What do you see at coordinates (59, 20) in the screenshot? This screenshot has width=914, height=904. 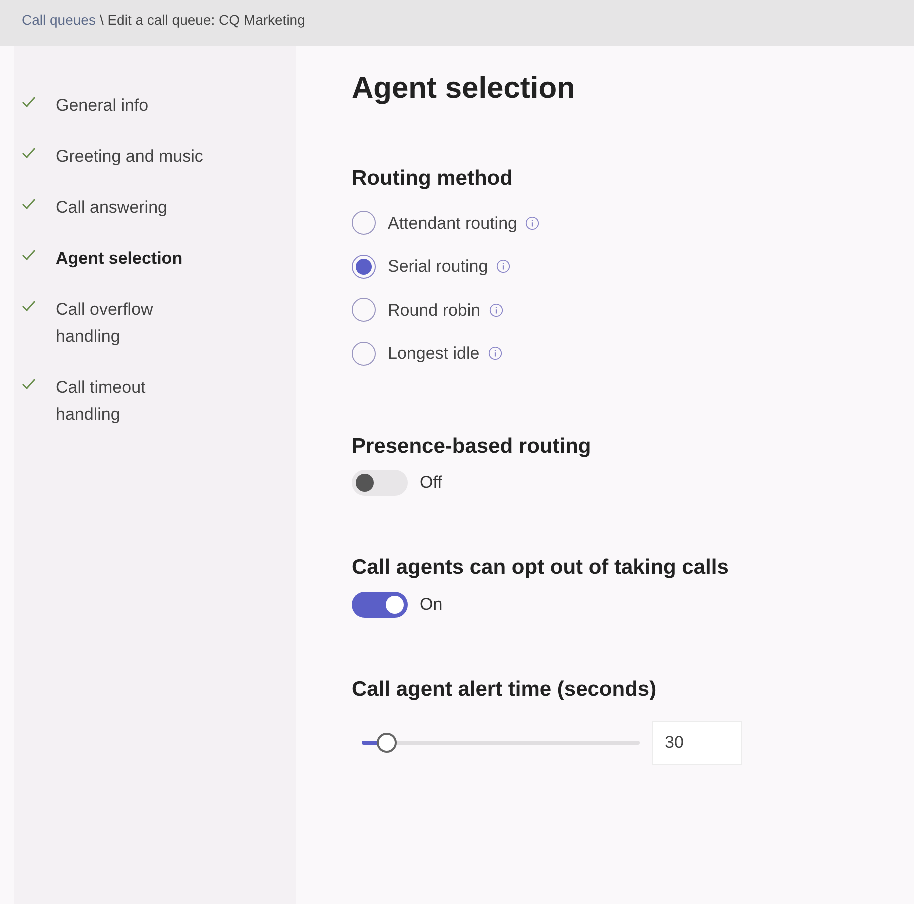 I see `breadcrumb-link: Call queues` at bounding box center [59, 20].